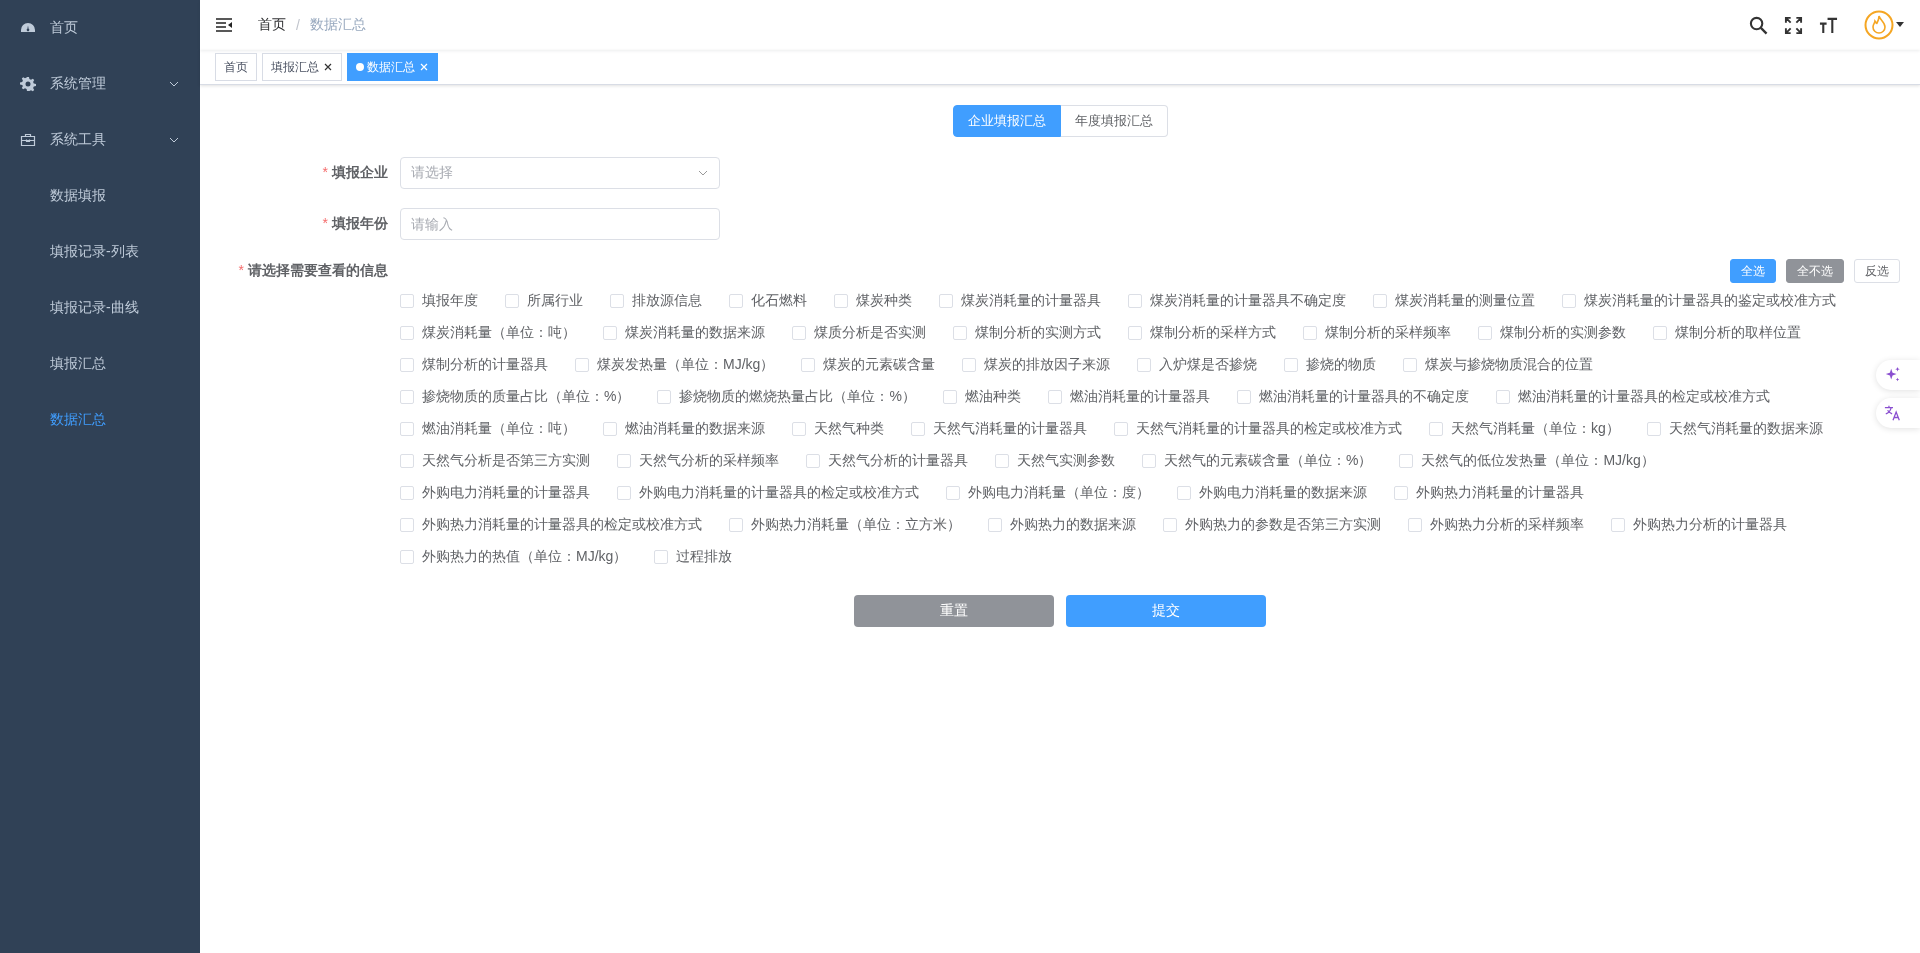 This screenshot has height=953, width=1920. I want to click on checkbox-option: 煤制分析的采样方式, so click(1202, 333).